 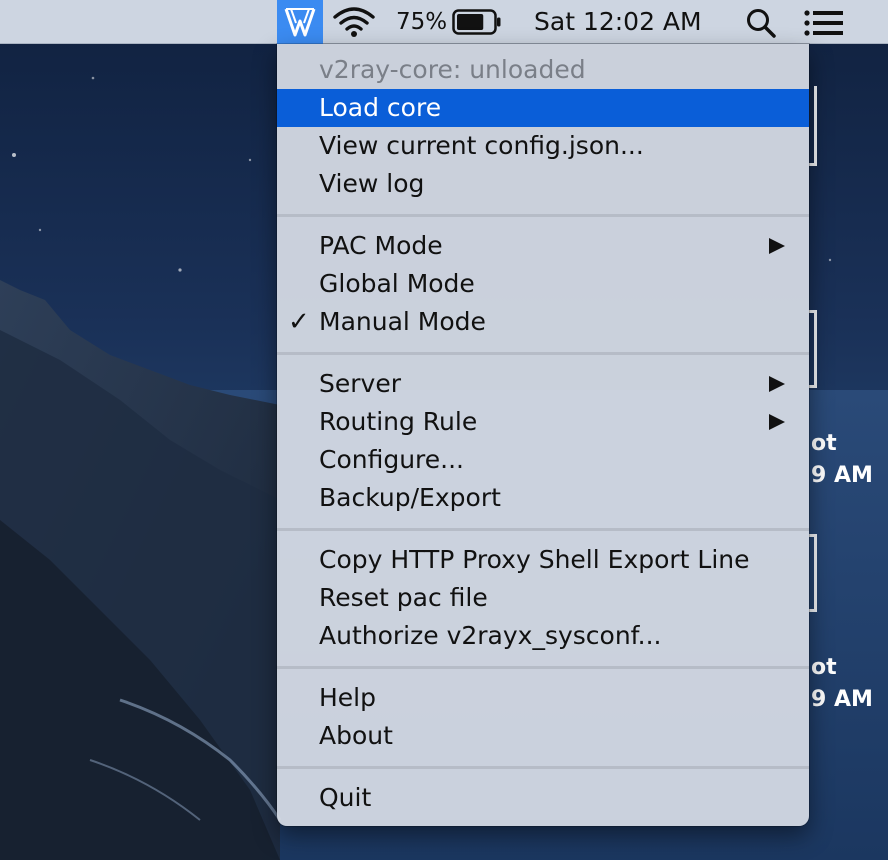 I want to click on control-center-icon, so click(x=824, y=23).